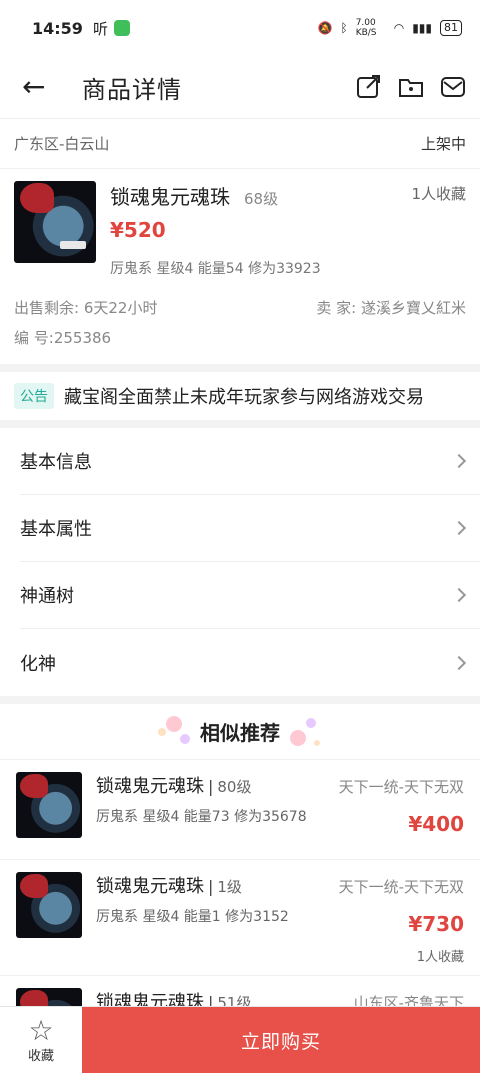  I want to click on item-id: 编 号:255386, so click(63, 337).